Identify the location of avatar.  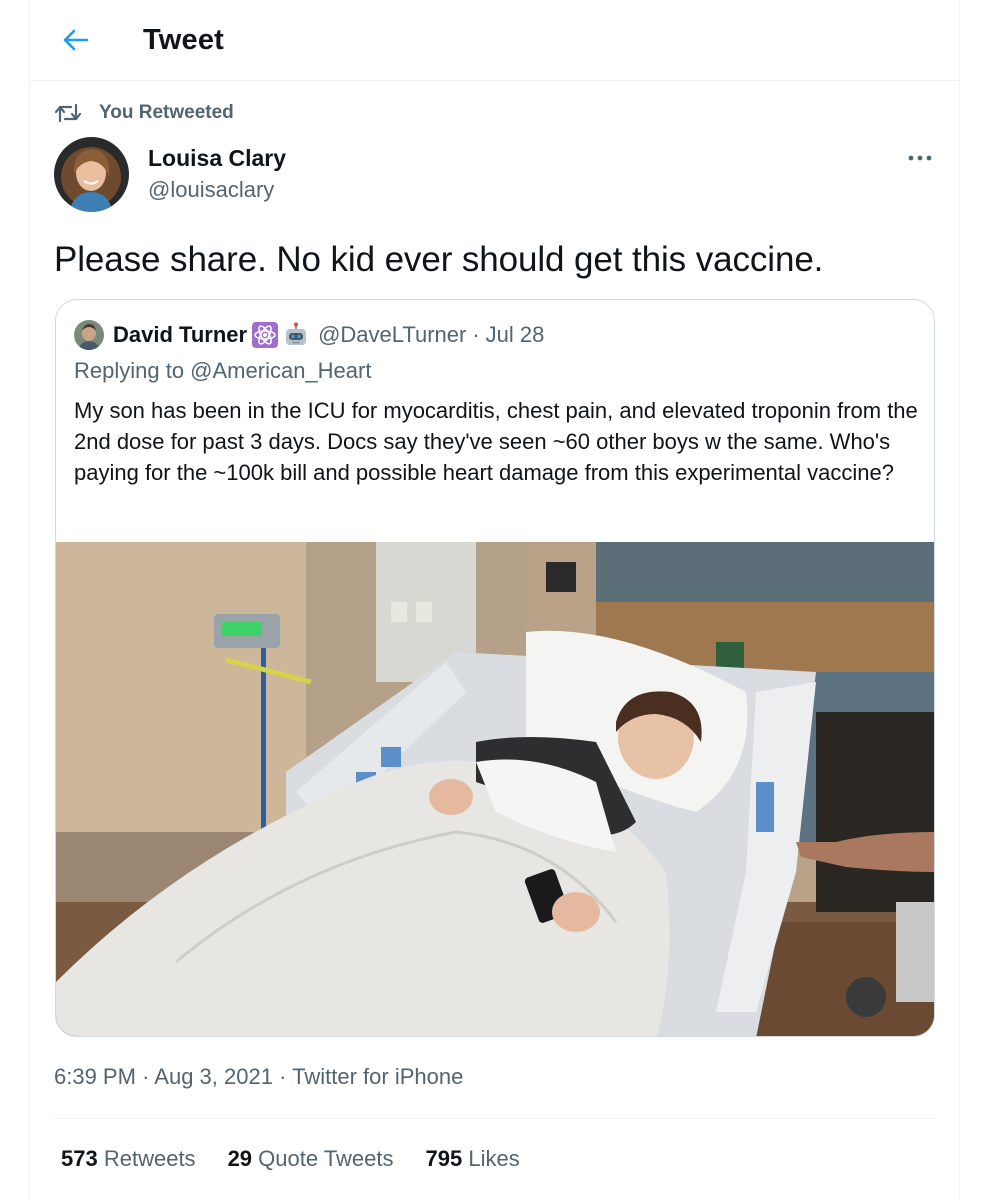
(91, 174).